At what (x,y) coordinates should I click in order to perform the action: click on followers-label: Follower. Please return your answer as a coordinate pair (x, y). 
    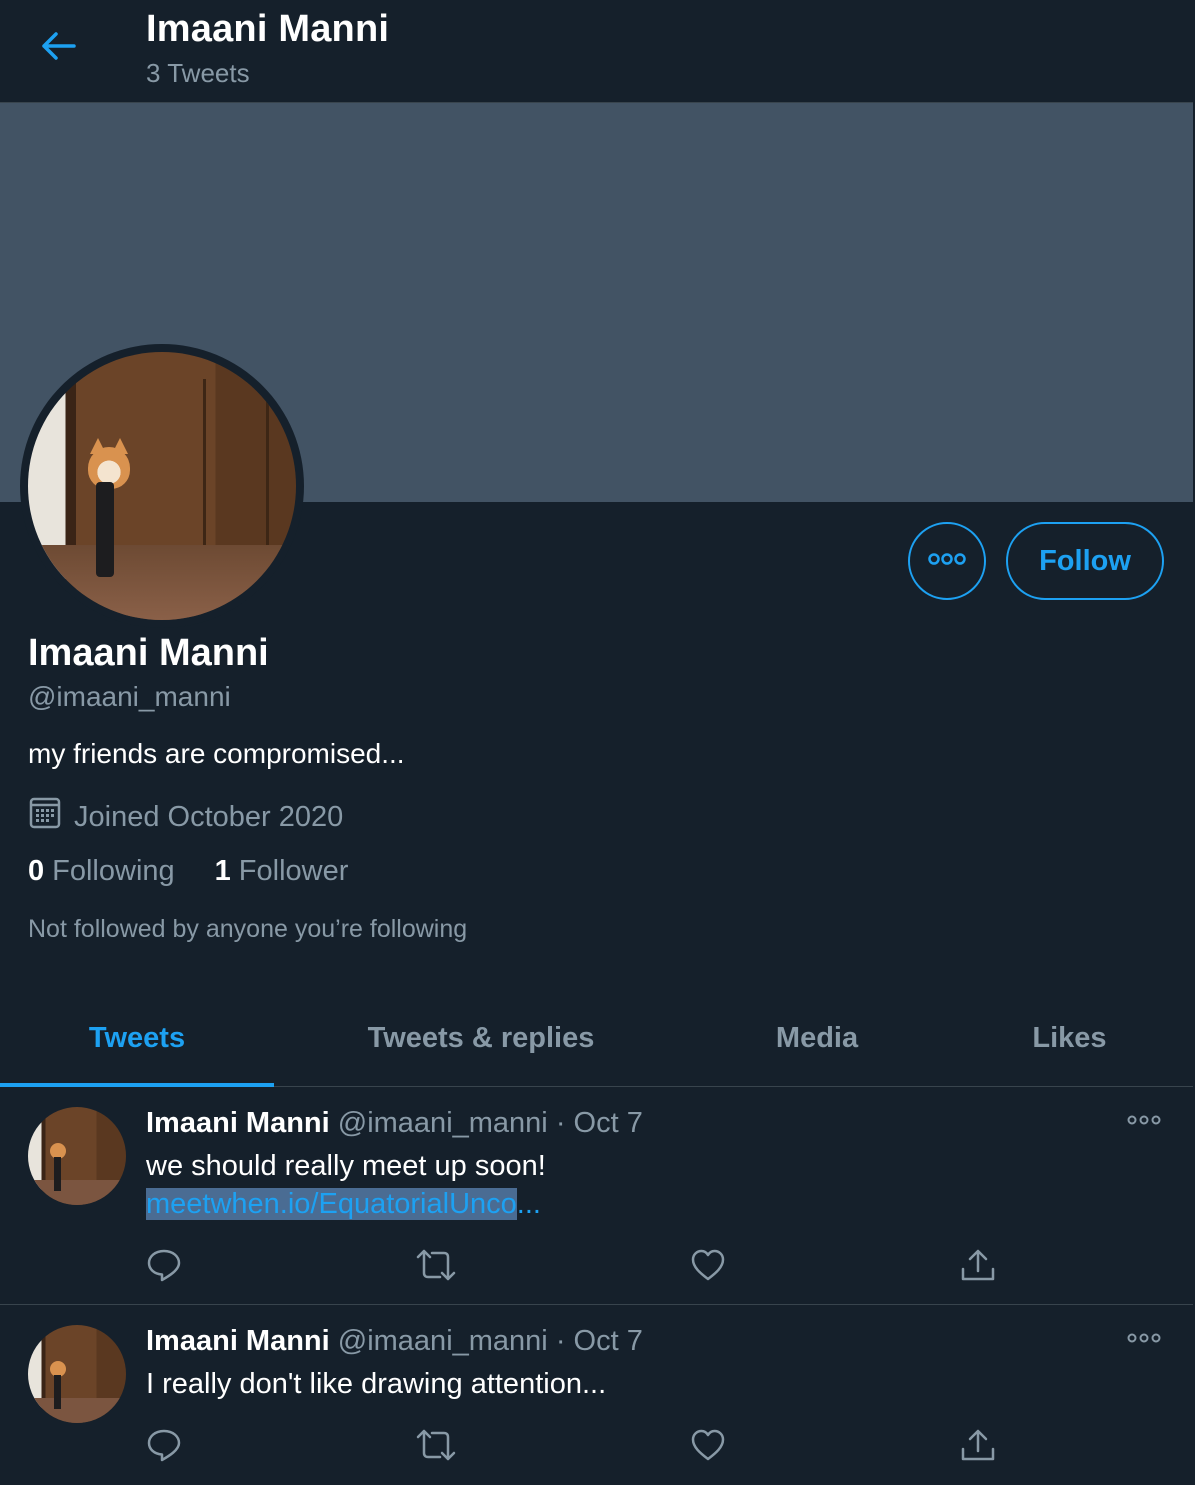
    Looking at the image, I should click on (293, 871).